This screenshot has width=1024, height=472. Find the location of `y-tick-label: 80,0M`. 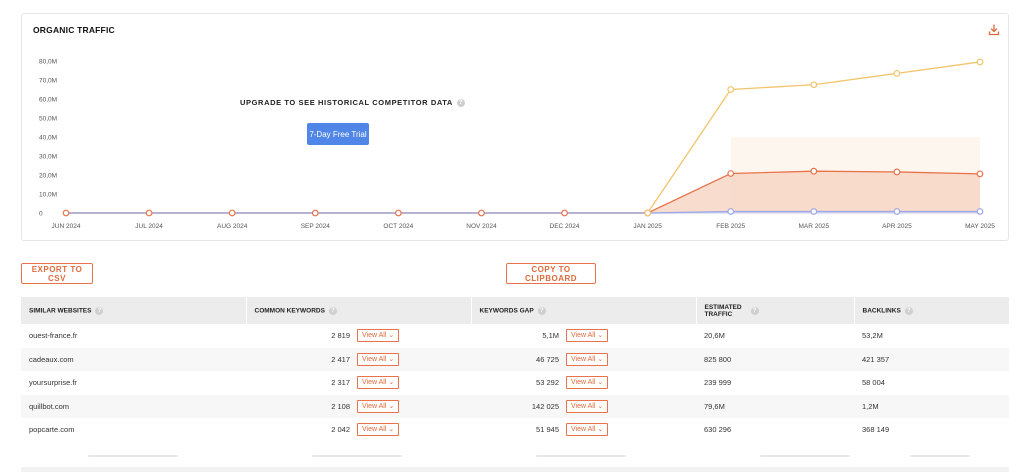

y-tick-label: 80,0M is located at coordinates (48, 62).